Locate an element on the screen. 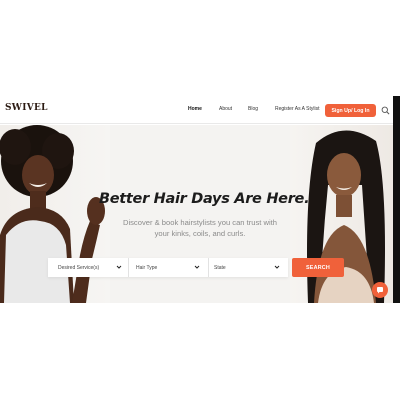  nav-link-register-stylist: Register As A Stylist is located at coordinates (297, 109).